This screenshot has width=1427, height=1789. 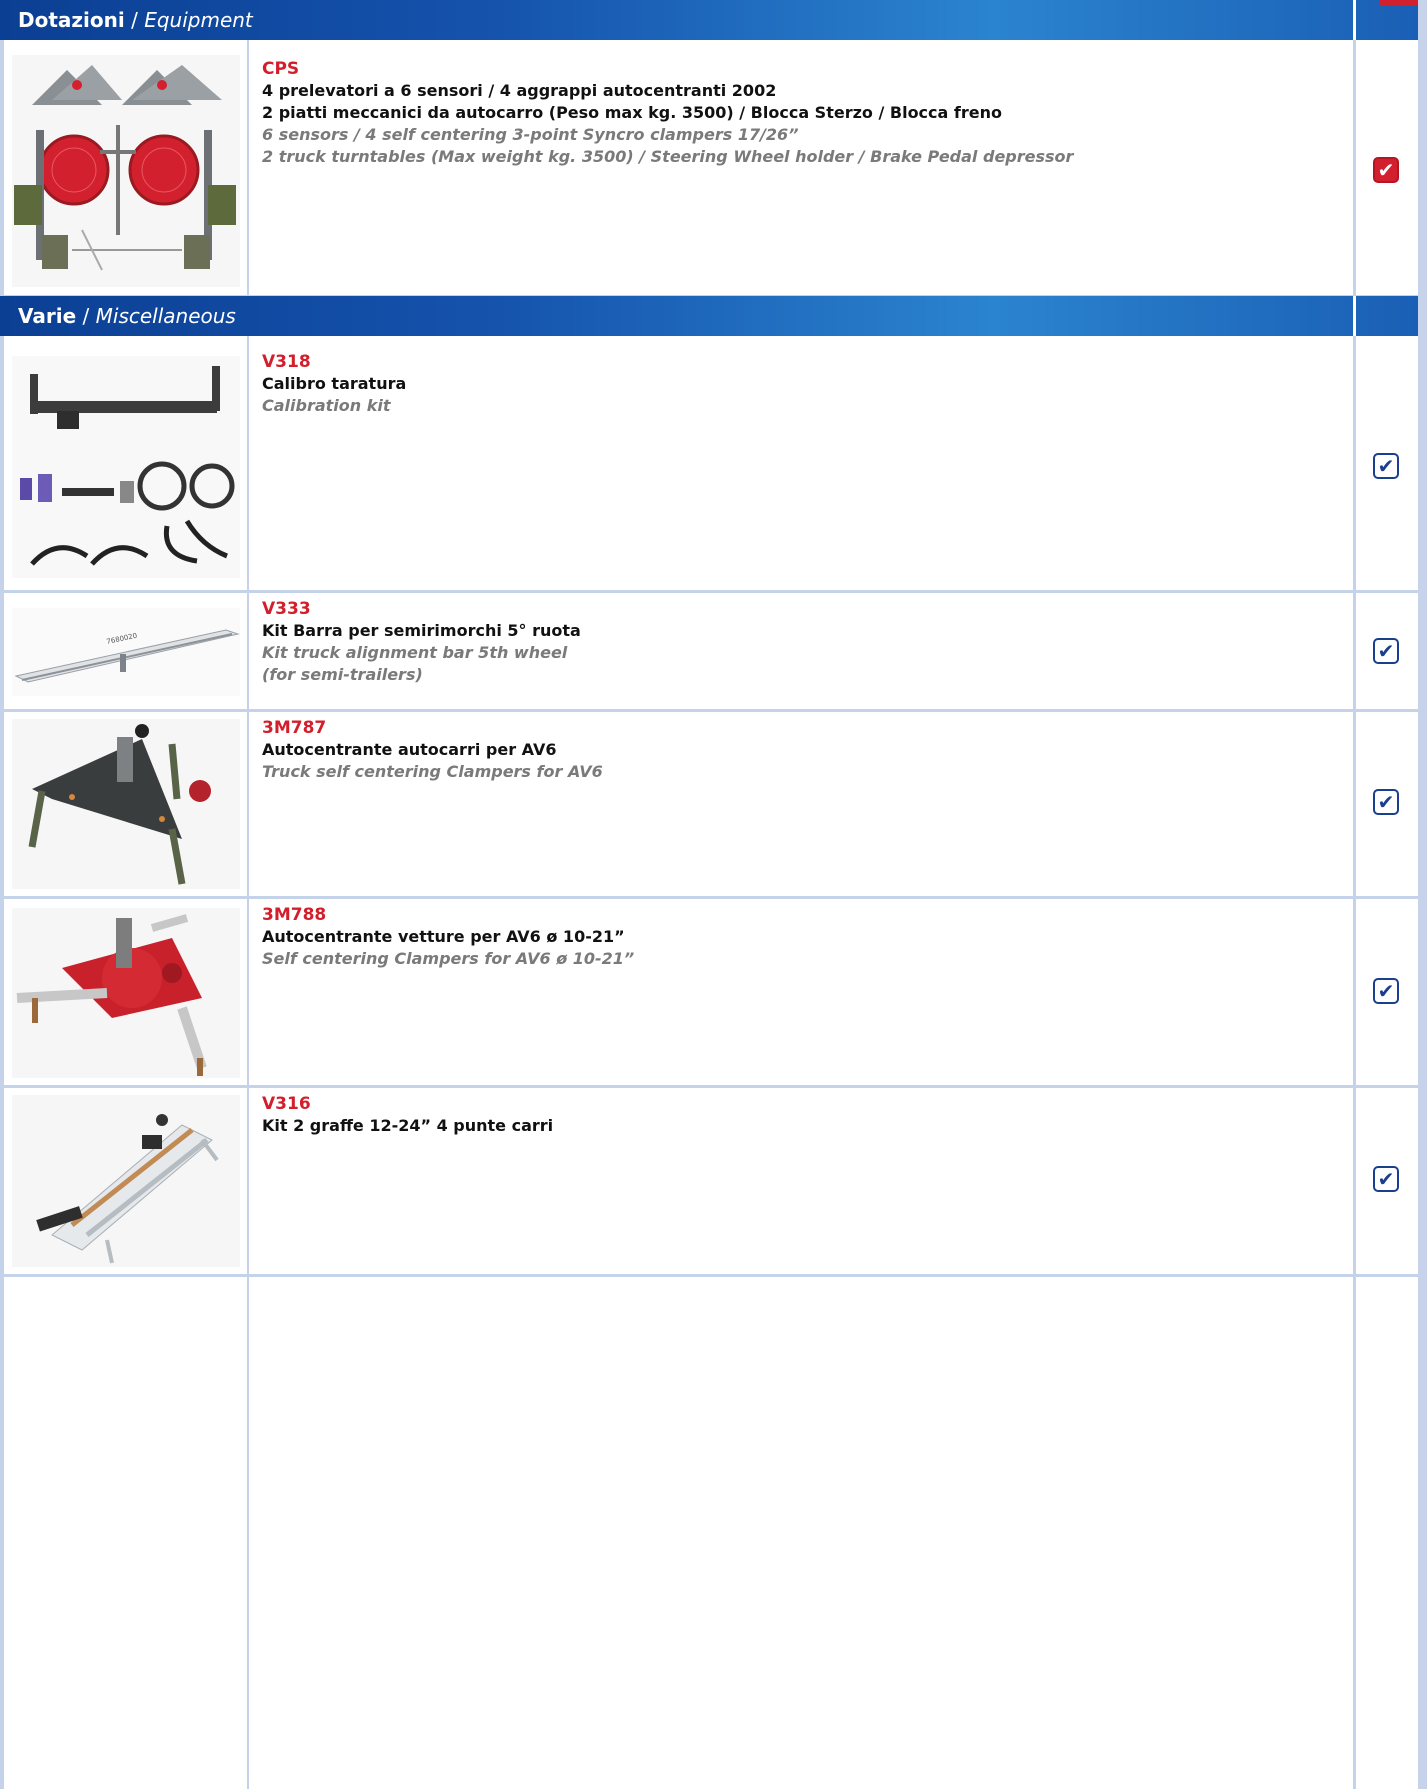 I want to click on v333-description-en-1: Kit truck alignment bar 5th wheel, so click(x=415, y=652).